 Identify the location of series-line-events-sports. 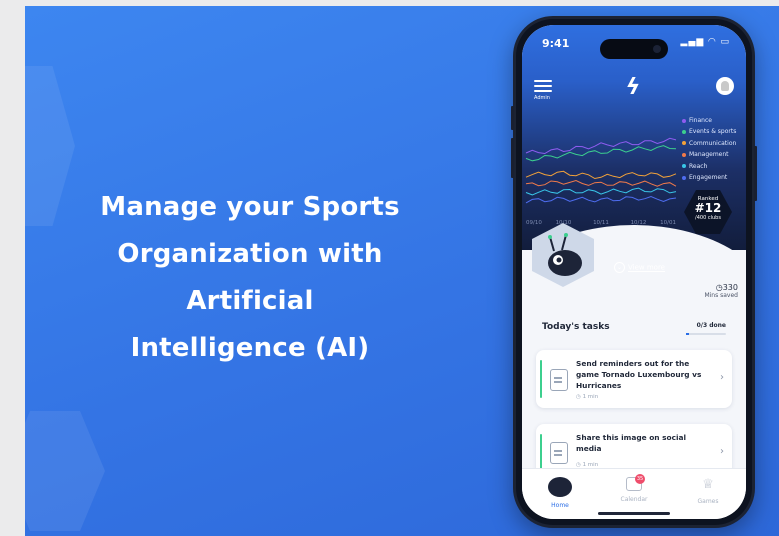
(601, 153).